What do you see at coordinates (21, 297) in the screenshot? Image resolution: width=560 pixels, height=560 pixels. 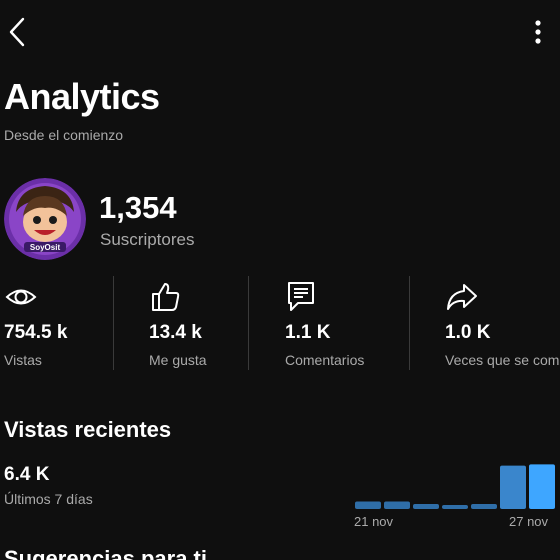 I see `eye-icon` at bounding box center [21, 297].